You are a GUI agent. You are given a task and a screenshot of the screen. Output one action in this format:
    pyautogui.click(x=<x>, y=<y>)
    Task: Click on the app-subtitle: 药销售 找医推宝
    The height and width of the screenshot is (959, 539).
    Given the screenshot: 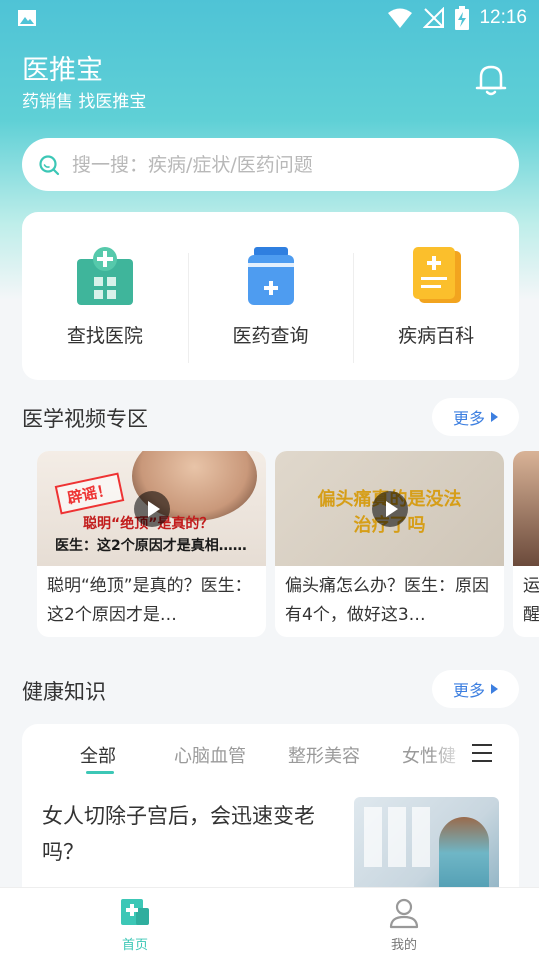 What is the action you would take?
    pyautogui.click(x=84, y=102)
    